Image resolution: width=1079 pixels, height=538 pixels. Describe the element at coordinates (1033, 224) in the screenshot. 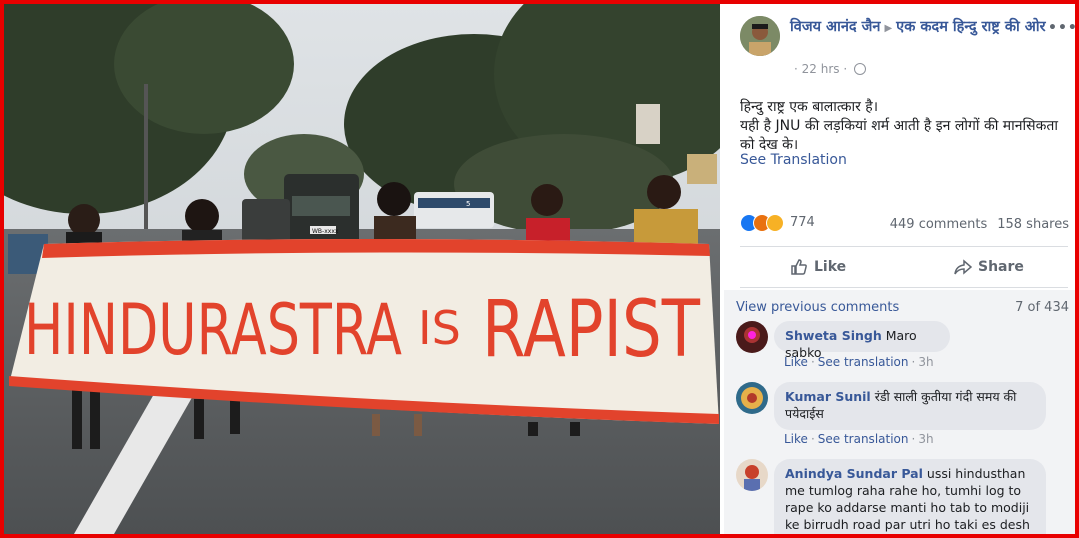

I see `shares-count: 158 shares` at that location.